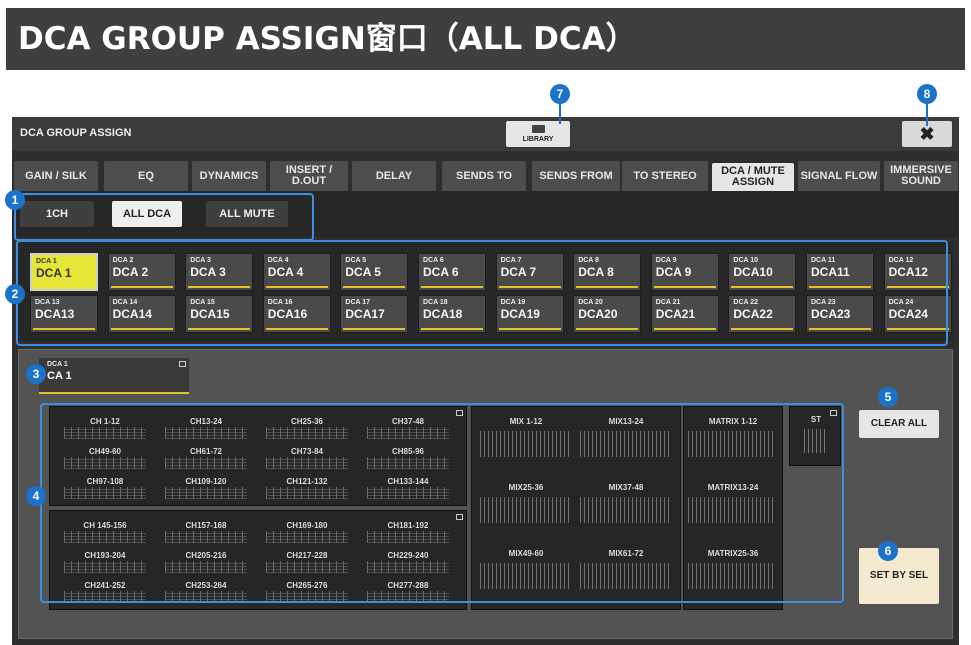 Image resolution: width=971 pixels, height=645 pixels. I want to click on channel-group: CH169-180, so click(307, 534).